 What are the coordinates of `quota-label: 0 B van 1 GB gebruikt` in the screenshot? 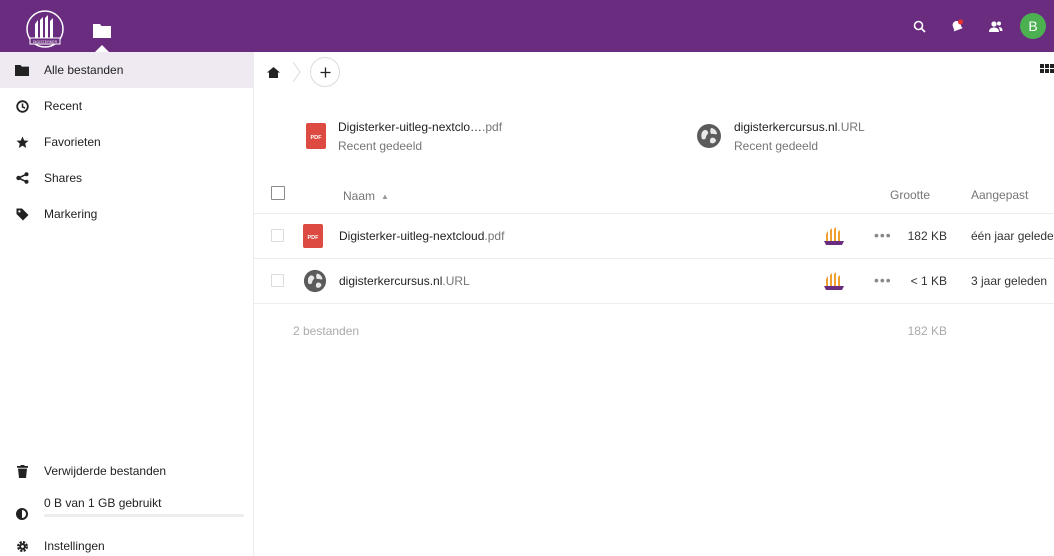 It's located at (103, 503).